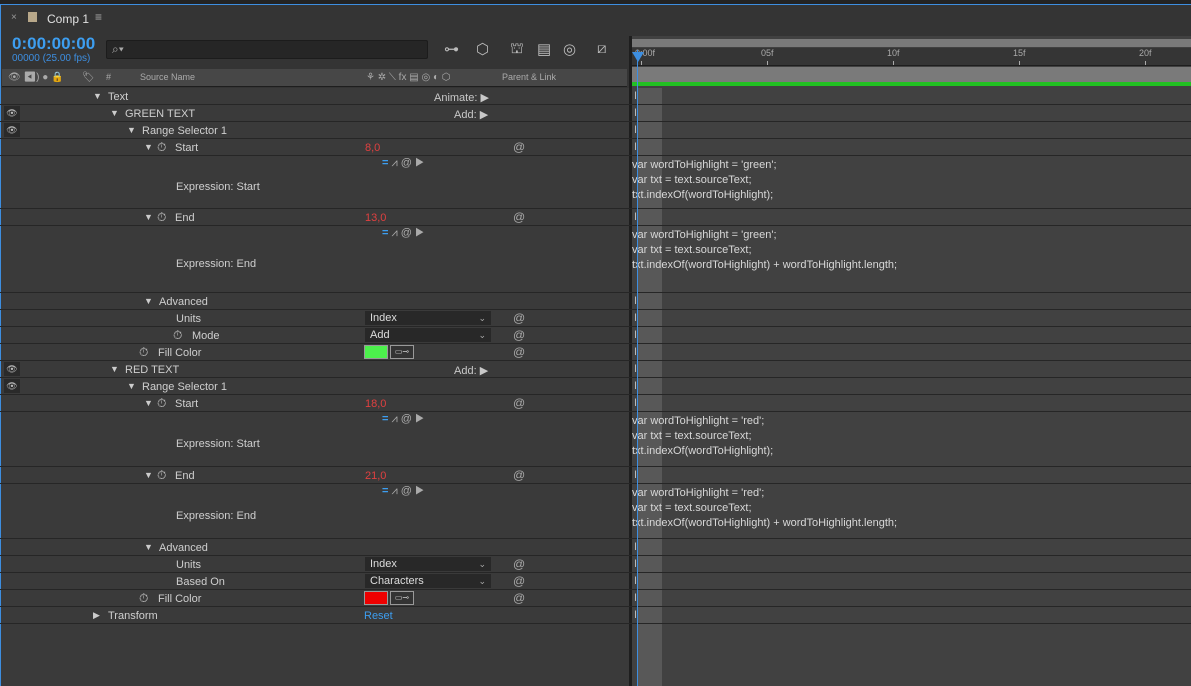 This screenshot has height=686, width=1191. Describe the element at coordinates (118, 97) in the screenshot. I see `row-label: Text` at that location.